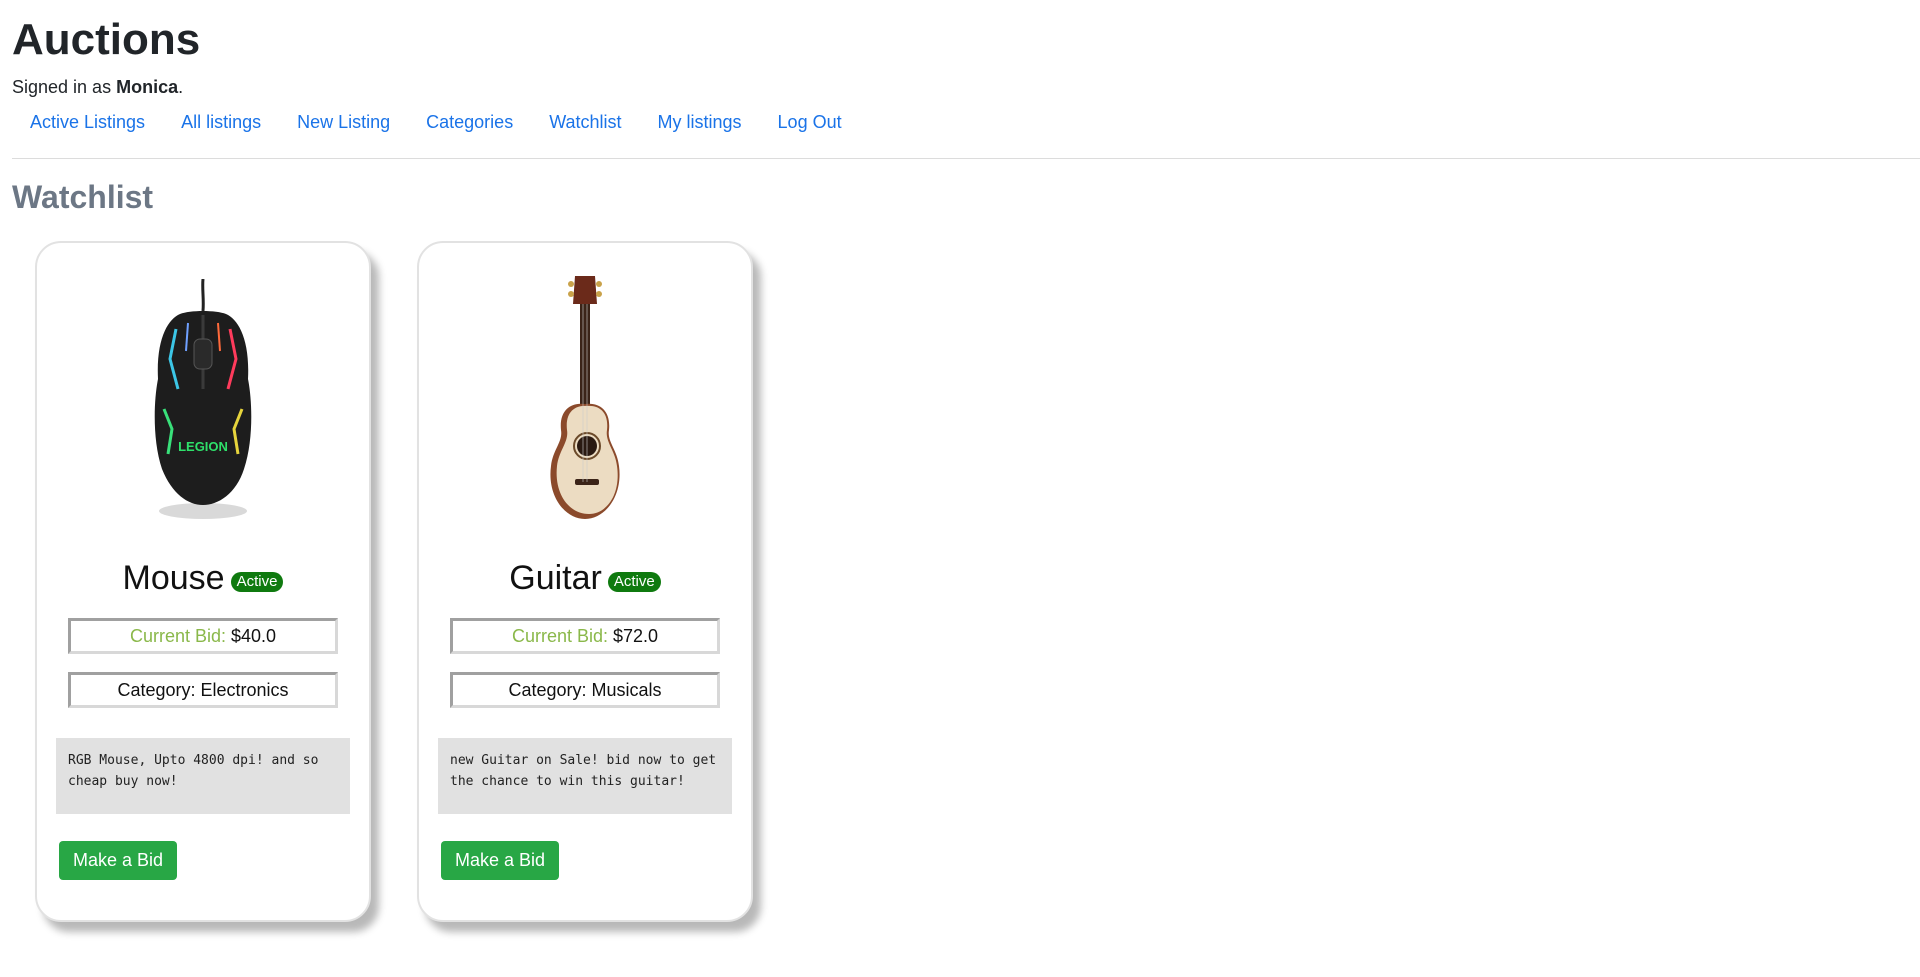 The image size is (1920, 977). Describe the element at coordinates (585, 122) in the screenshot. I see `nav-watchlist: Watchlist` at that location.